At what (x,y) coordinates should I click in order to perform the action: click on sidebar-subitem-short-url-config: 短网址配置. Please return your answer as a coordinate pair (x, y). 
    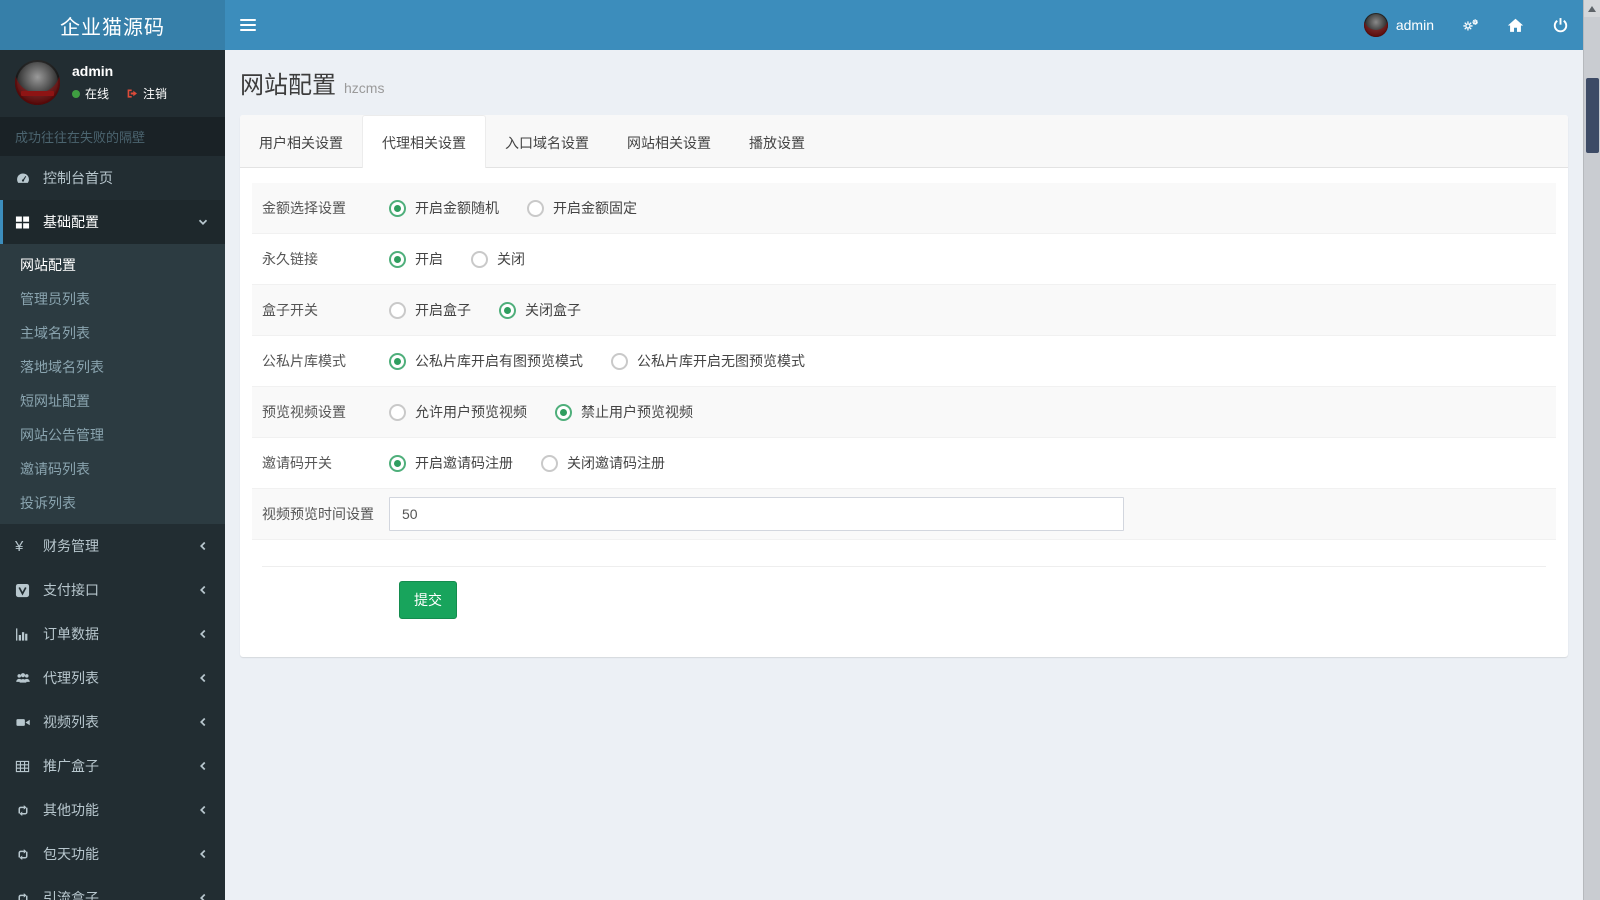
    Looking at the image, I should click on (112, 401).